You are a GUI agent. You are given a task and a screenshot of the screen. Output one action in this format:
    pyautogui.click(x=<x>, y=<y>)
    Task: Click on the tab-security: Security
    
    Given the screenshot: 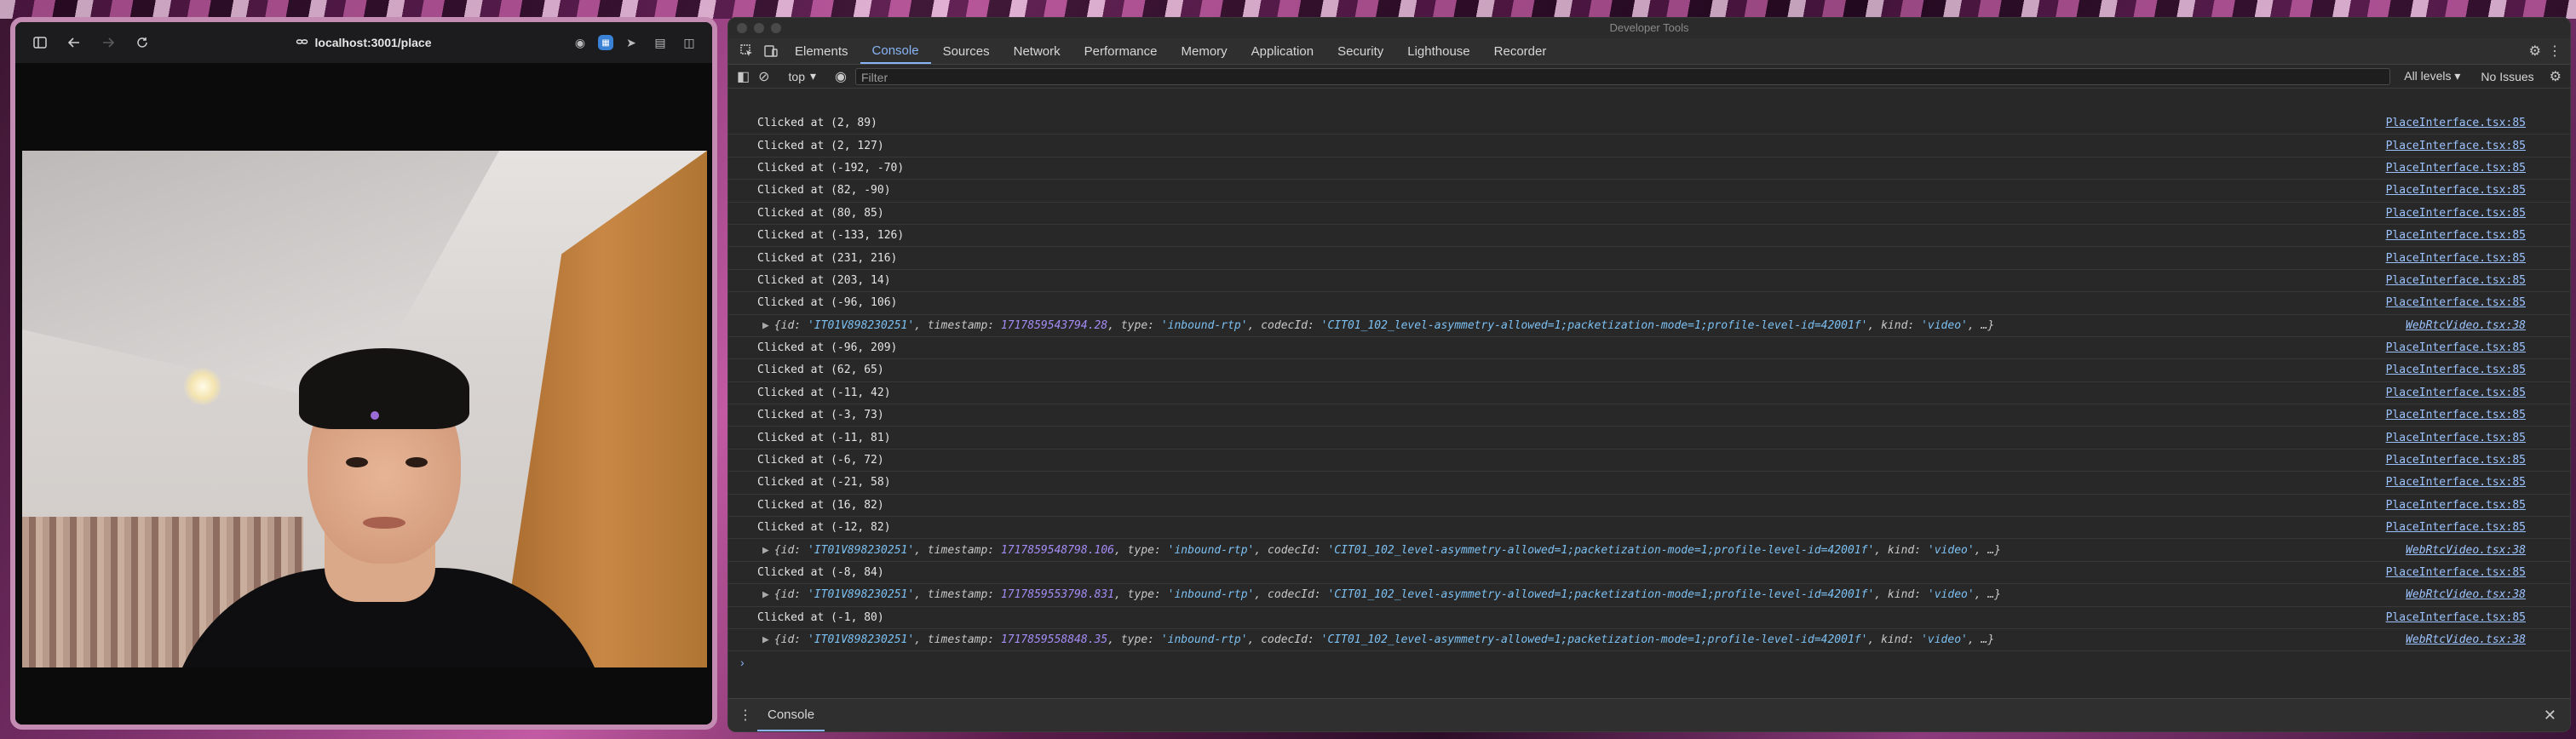 What is the action you would take?
    pyautogui.click(x=1360, y=51)
    